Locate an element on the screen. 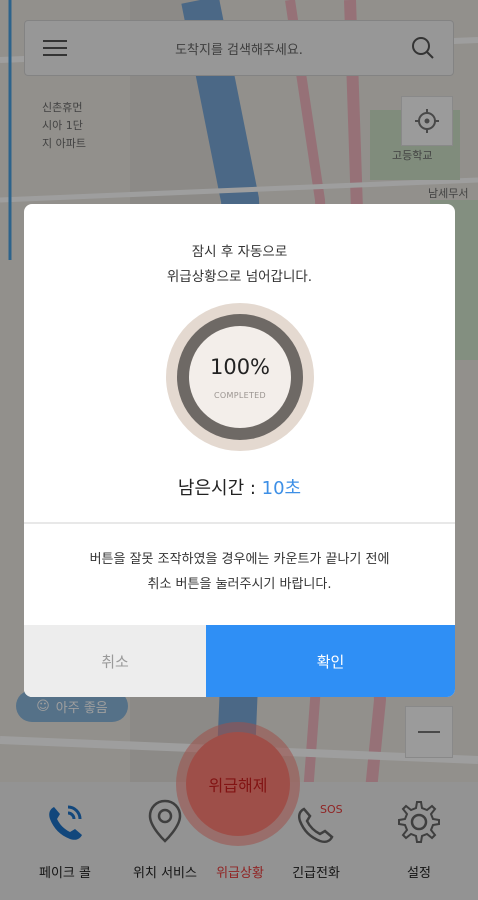 Image resolution: width=478 pixels, height=900 pixels. dialog-hint-line1: 버튼을 잘못 조작하였을 경우에는 카운트가 끝나기 전에 is located at coordinates (239, 559).